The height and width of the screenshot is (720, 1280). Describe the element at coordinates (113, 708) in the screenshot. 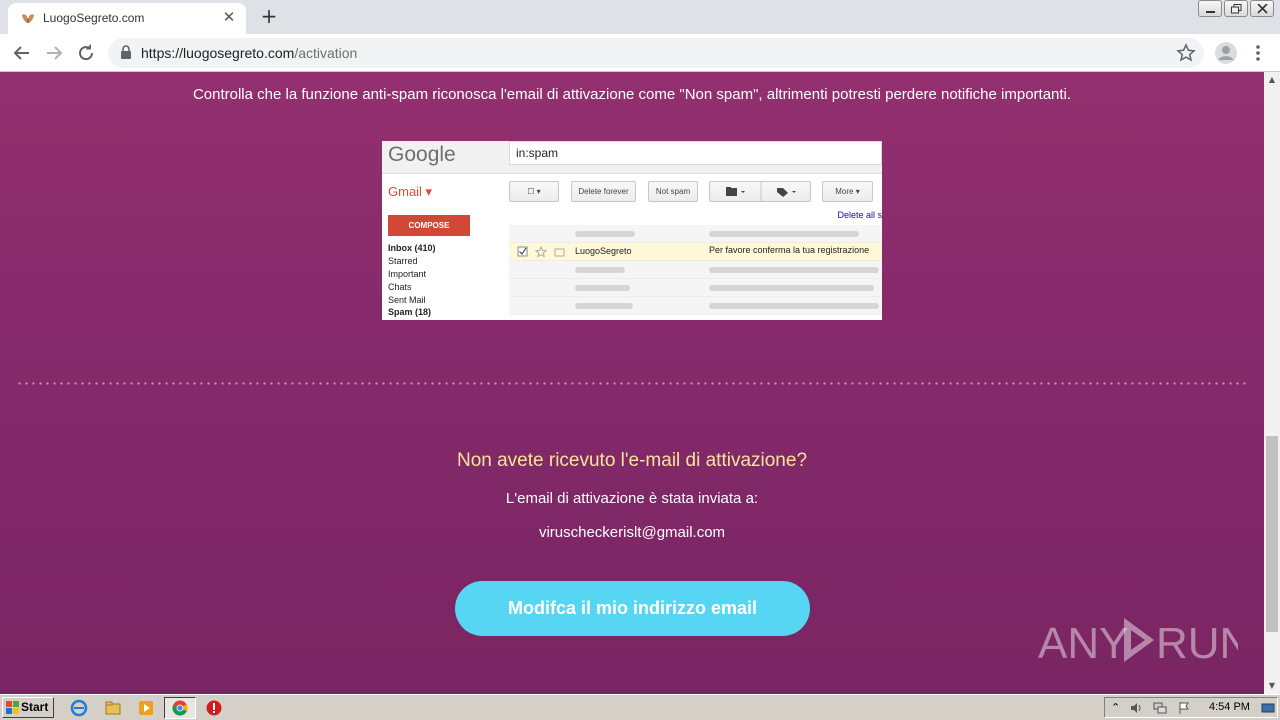

I see `file-explorer-icon` at that location.